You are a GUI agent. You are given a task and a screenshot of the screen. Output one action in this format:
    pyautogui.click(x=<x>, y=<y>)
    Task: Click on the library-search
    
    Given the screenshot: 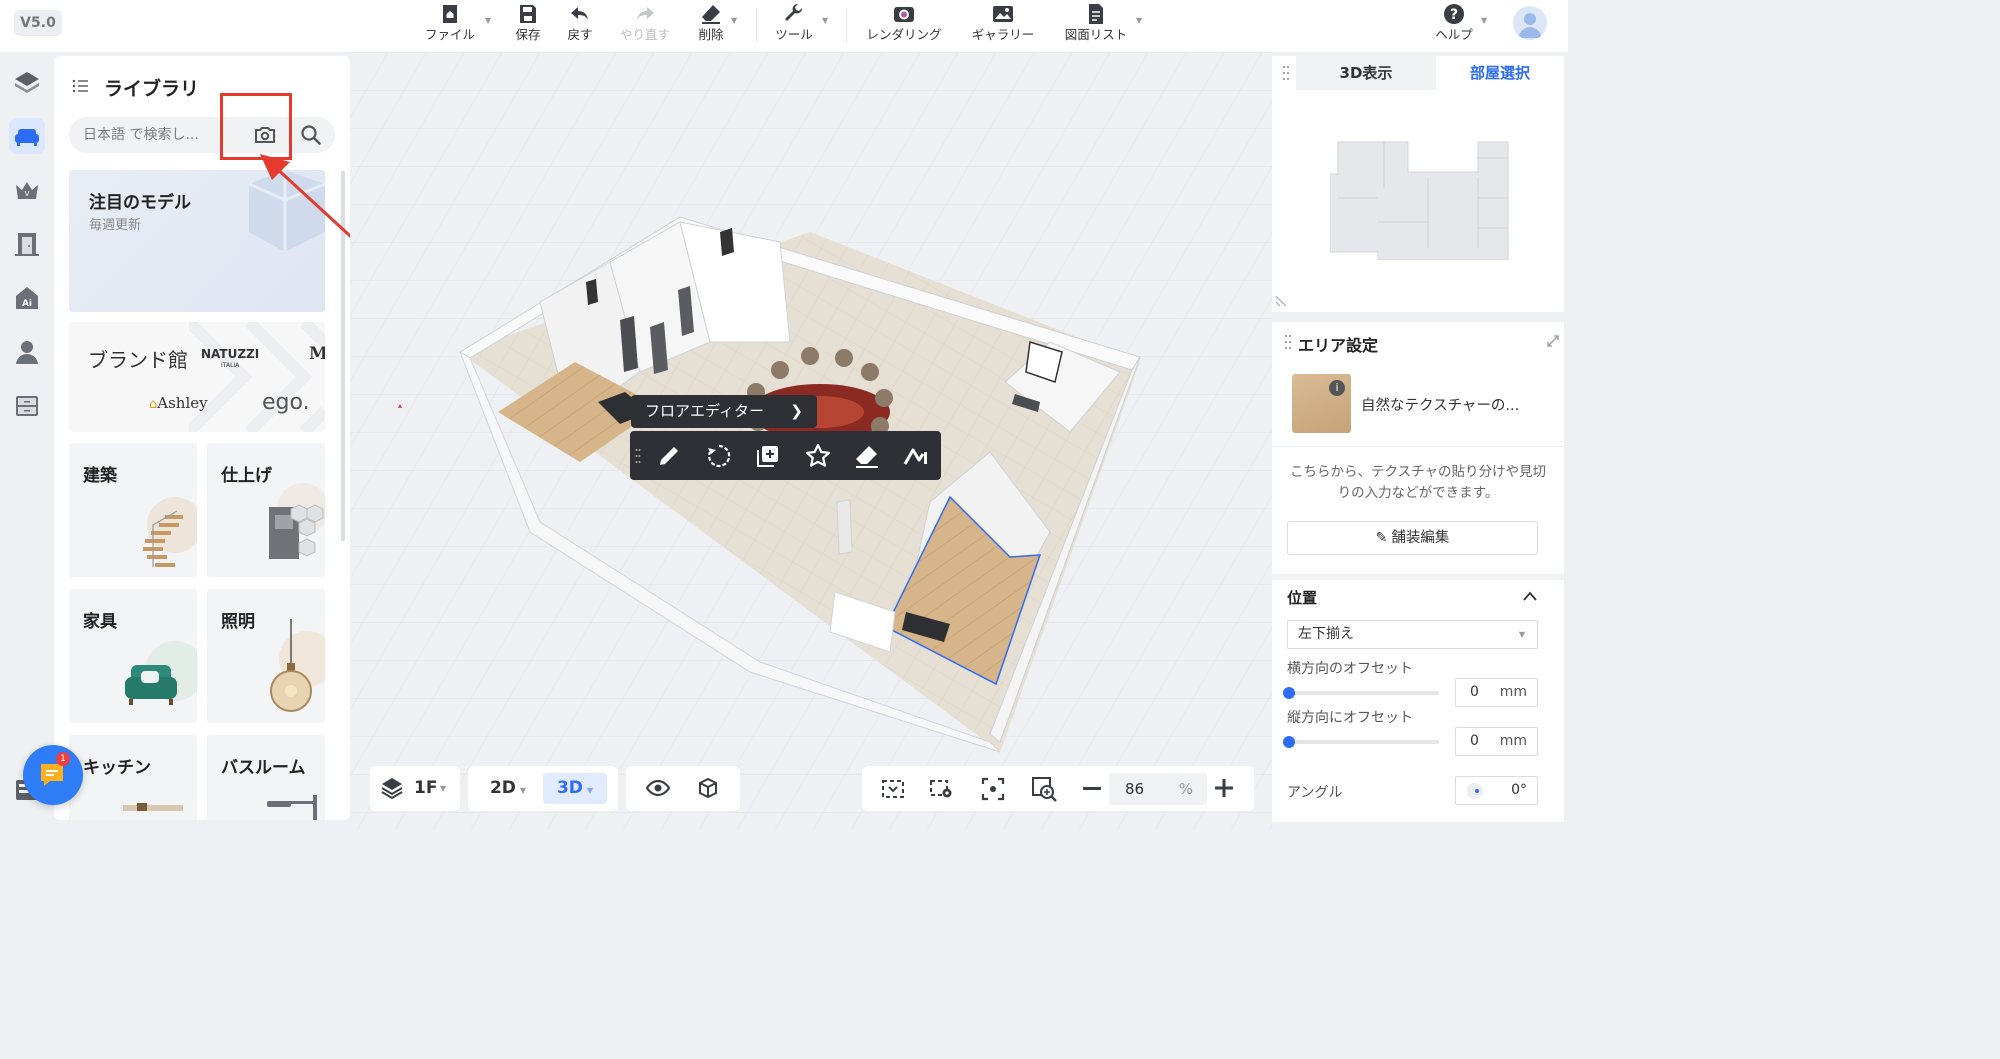 What is the action you would take?
    pyautogui.click(x=202, y=135)
    